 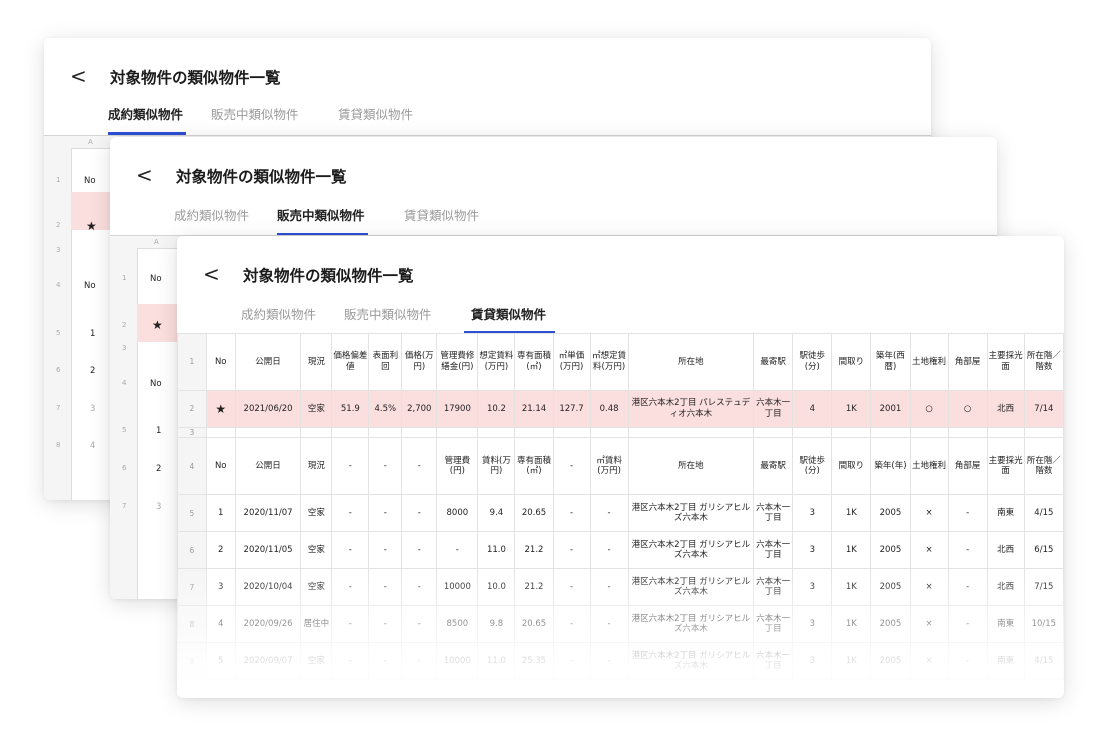 What do you see at coordinates (851, 409) in the screenshot?
I see `target-cell: 1K` at bounding box center [851, 409].